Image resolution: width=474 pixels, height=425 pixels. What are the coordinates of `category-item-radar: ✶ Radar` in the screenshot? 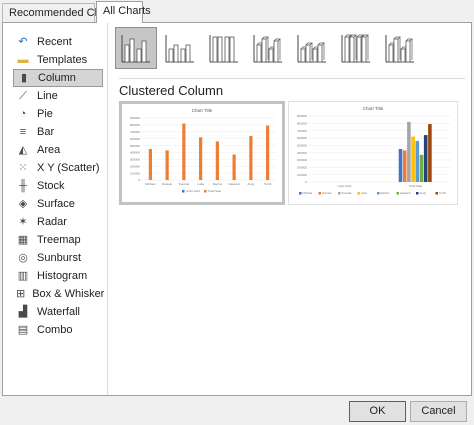 It's located at (58, 222).